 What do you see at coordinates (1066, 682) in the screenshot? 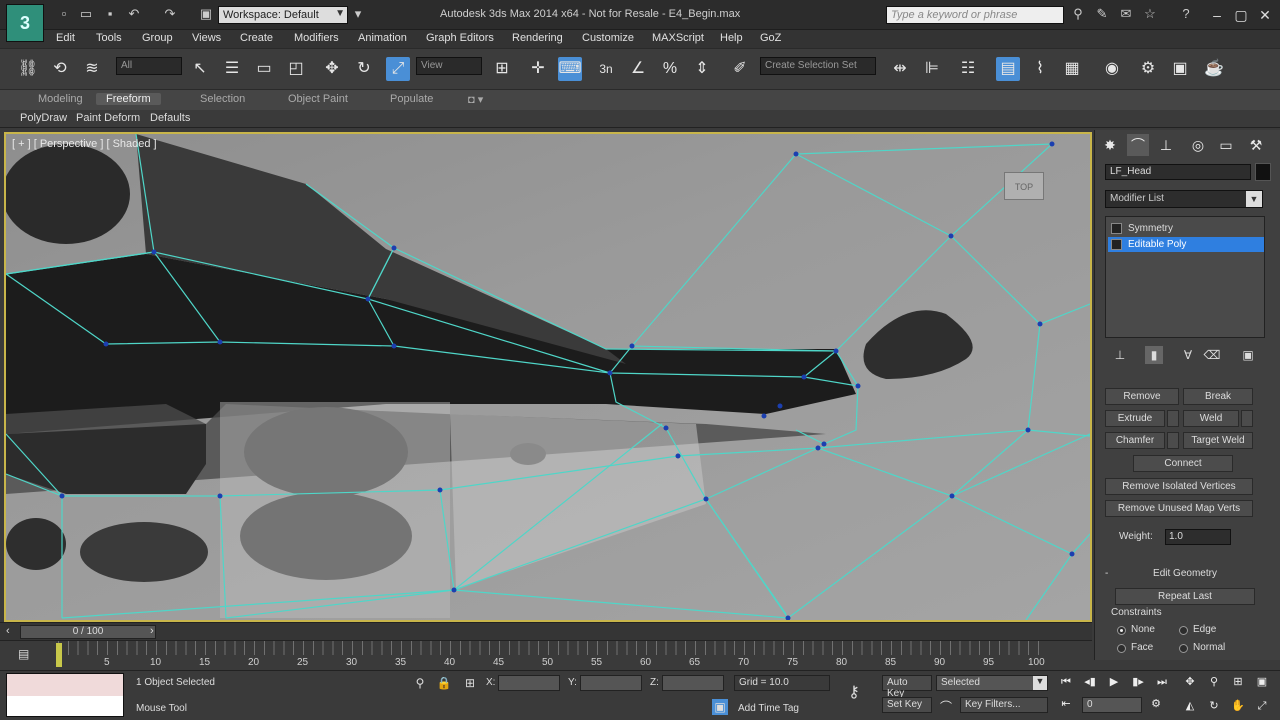
I see `go-to-start-icon: ⏮` at bounding box center [1066, 682].